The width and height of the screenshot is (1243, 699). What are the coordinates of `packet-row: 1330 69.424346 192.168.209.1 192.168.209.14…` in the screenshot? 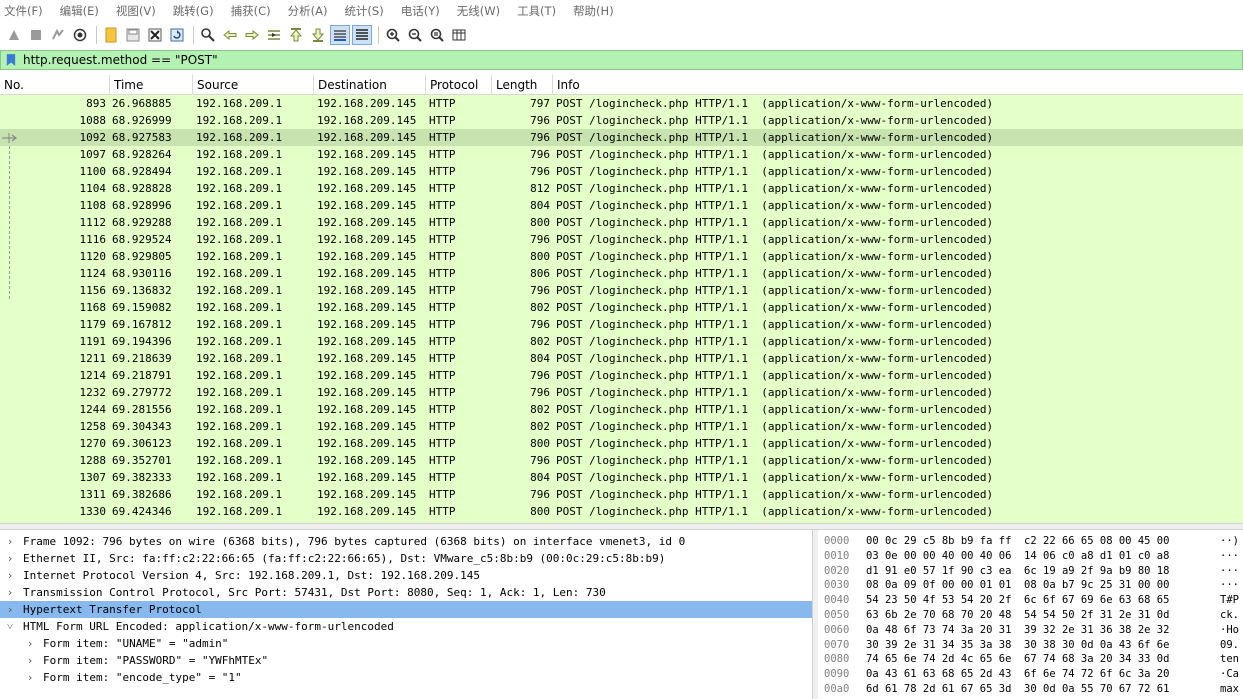 It's located at (621, 511).